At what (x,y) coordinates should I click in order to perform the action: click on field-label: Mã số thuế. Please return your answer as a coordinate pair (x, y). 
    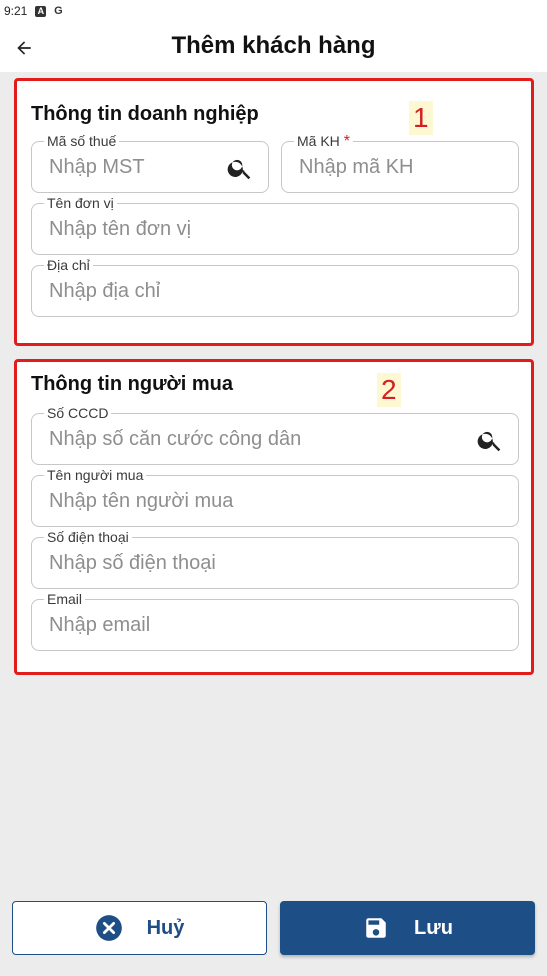
    Looking at the image, I should click on (82, 141).